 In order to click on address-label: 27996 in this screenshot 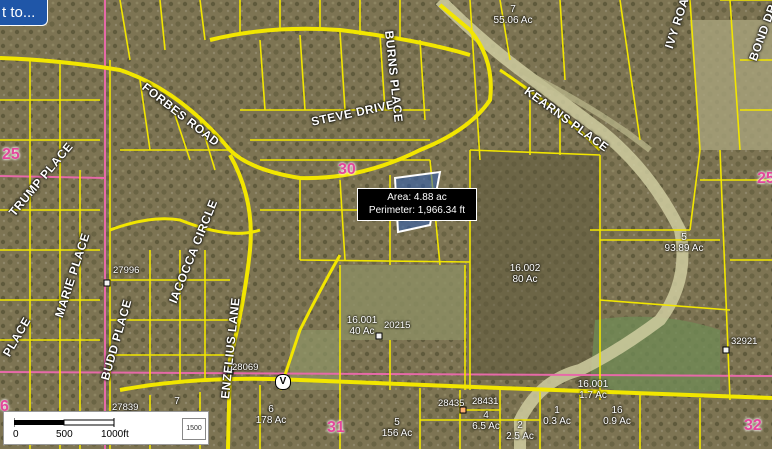, I will do `click(126, 270)`.